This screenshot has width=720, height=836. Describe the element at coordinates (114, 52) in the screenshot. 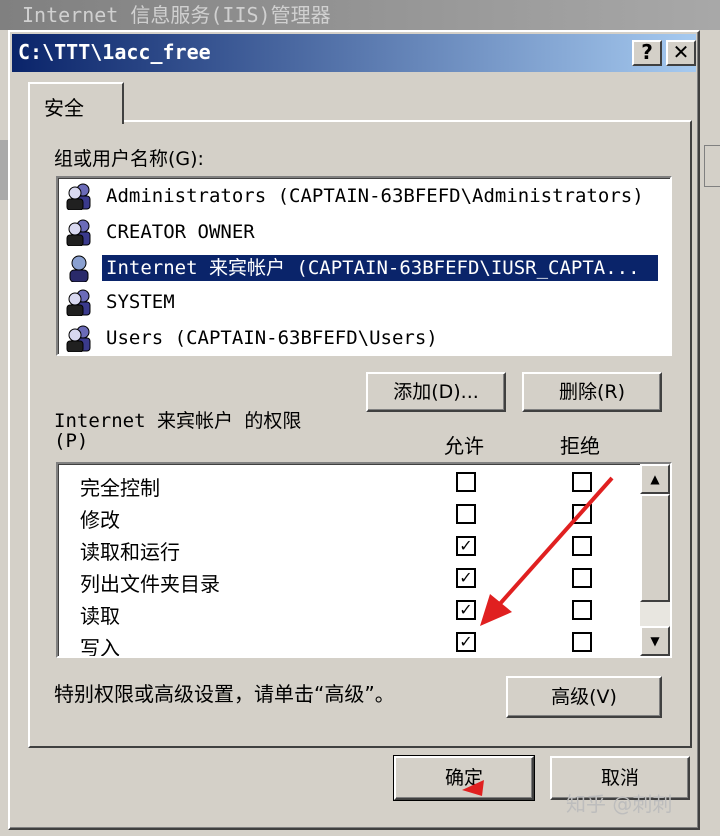

I see `dialog-title: C:\TTT\1acc_free` at that location.